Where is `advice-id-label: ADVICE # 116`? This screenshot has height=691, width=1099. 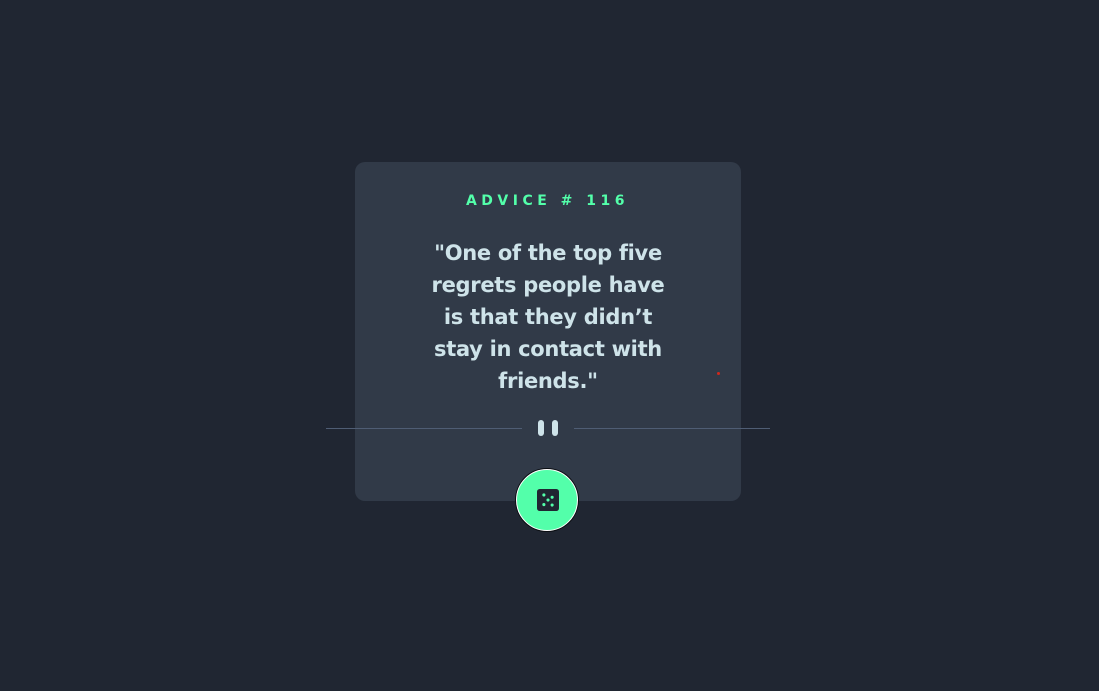
advice-id-label: ADVICE # 116 is located at coordinates (547, 201).